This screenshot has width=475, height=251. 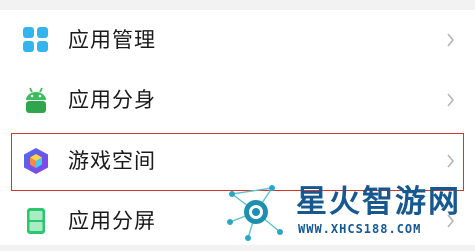 What do you see at coordinates (378, 202) in the screenshot?
I see `watermark-title: 星火智游网` at bounding box center [378, 202].